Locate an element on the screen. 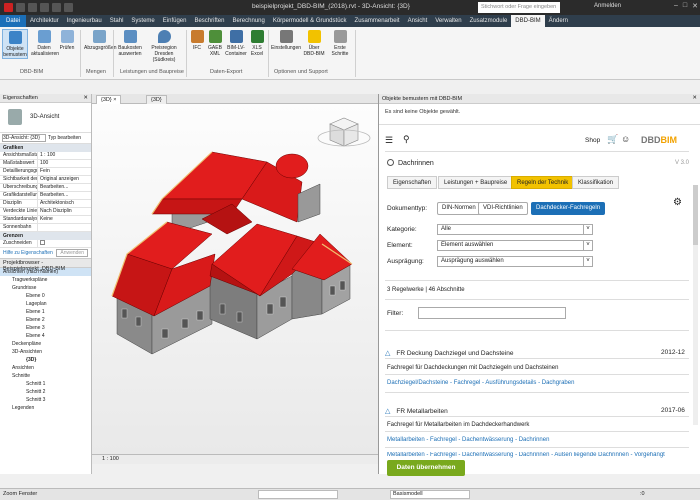 This screenshot has width=700, height=500. user-icon: ☺ is located at coordinates (625, 139).